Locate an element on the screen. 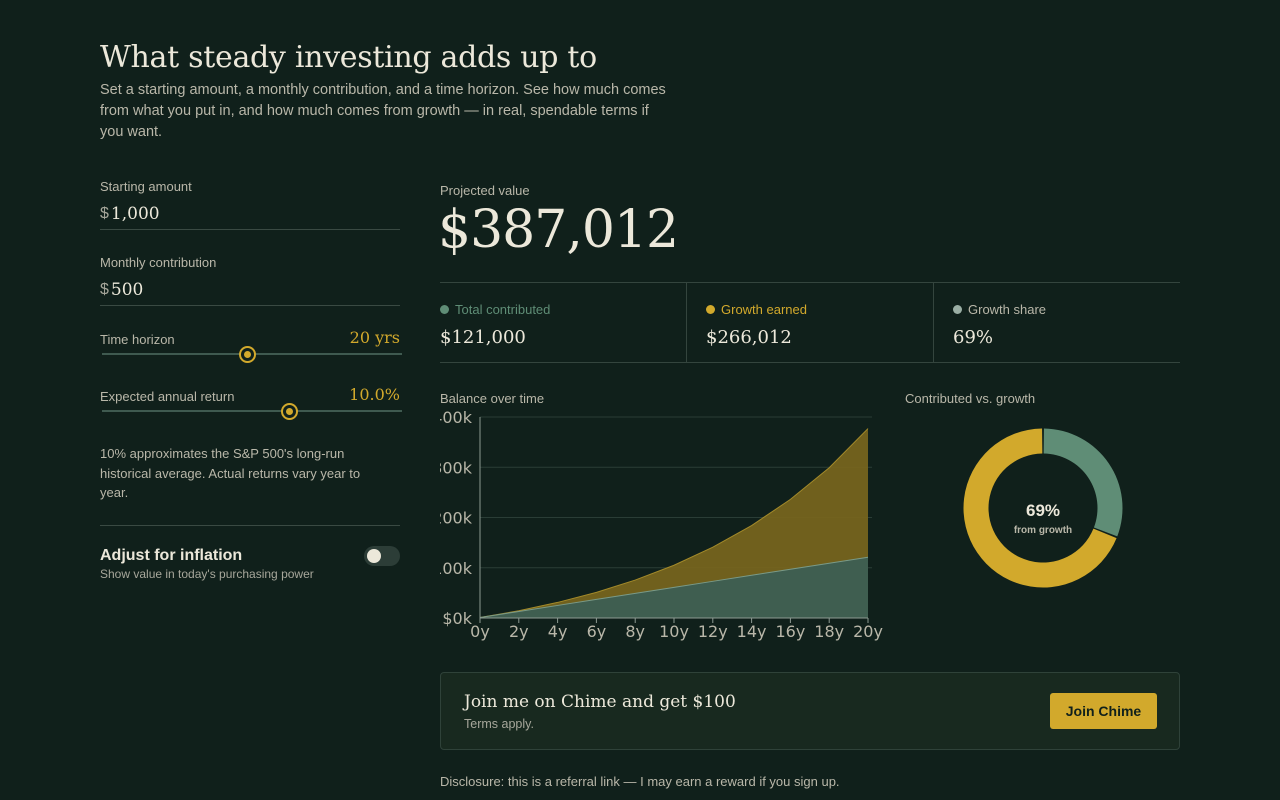 The width and height of the screenshot is (1280, 800). toggle-knob is located at coordinates (374, 556).